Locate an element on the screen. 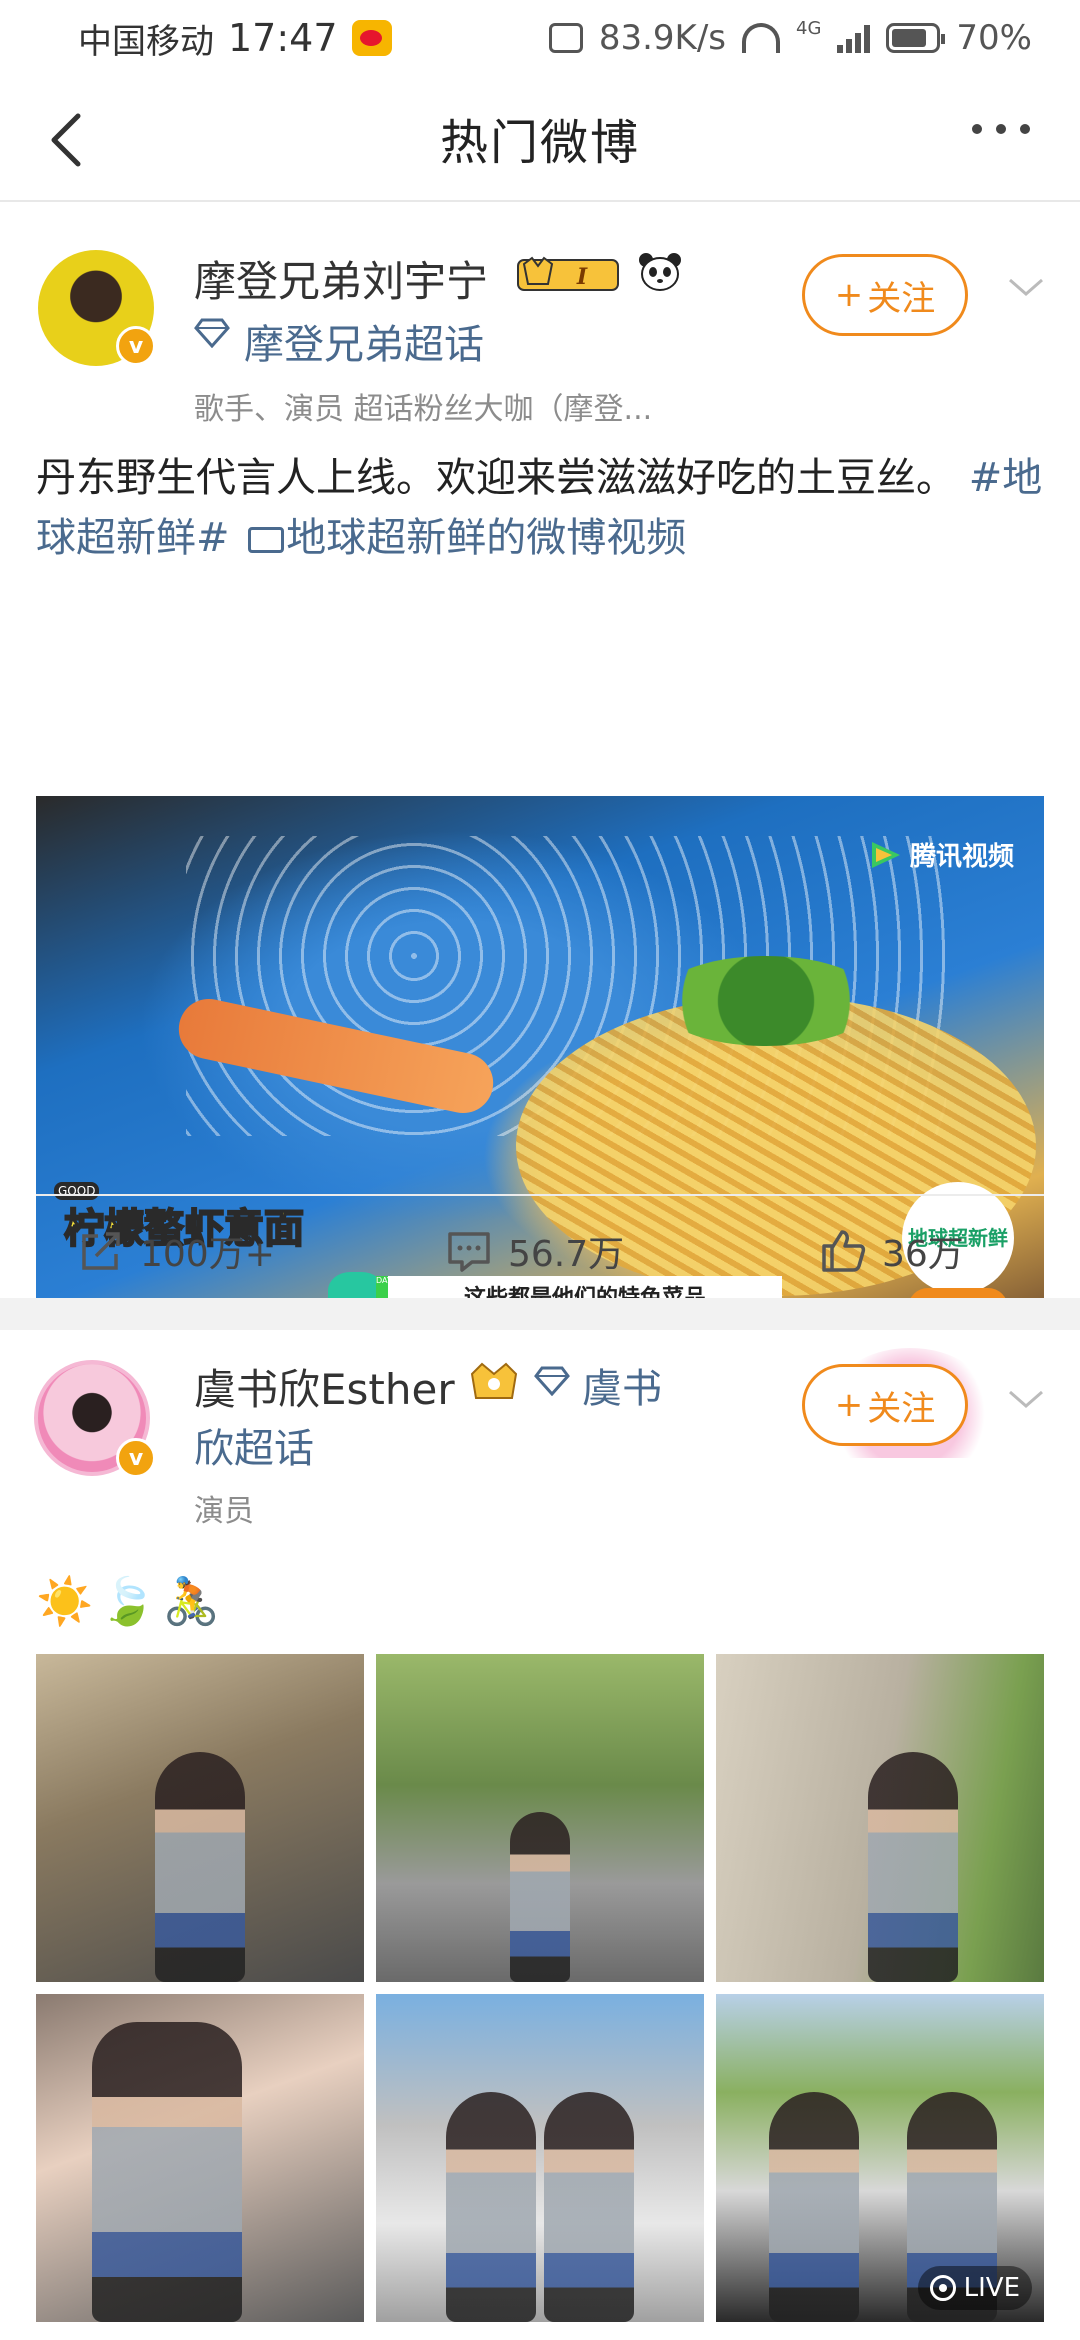  crown-badge-icon is located at coordinates (494, 1380).